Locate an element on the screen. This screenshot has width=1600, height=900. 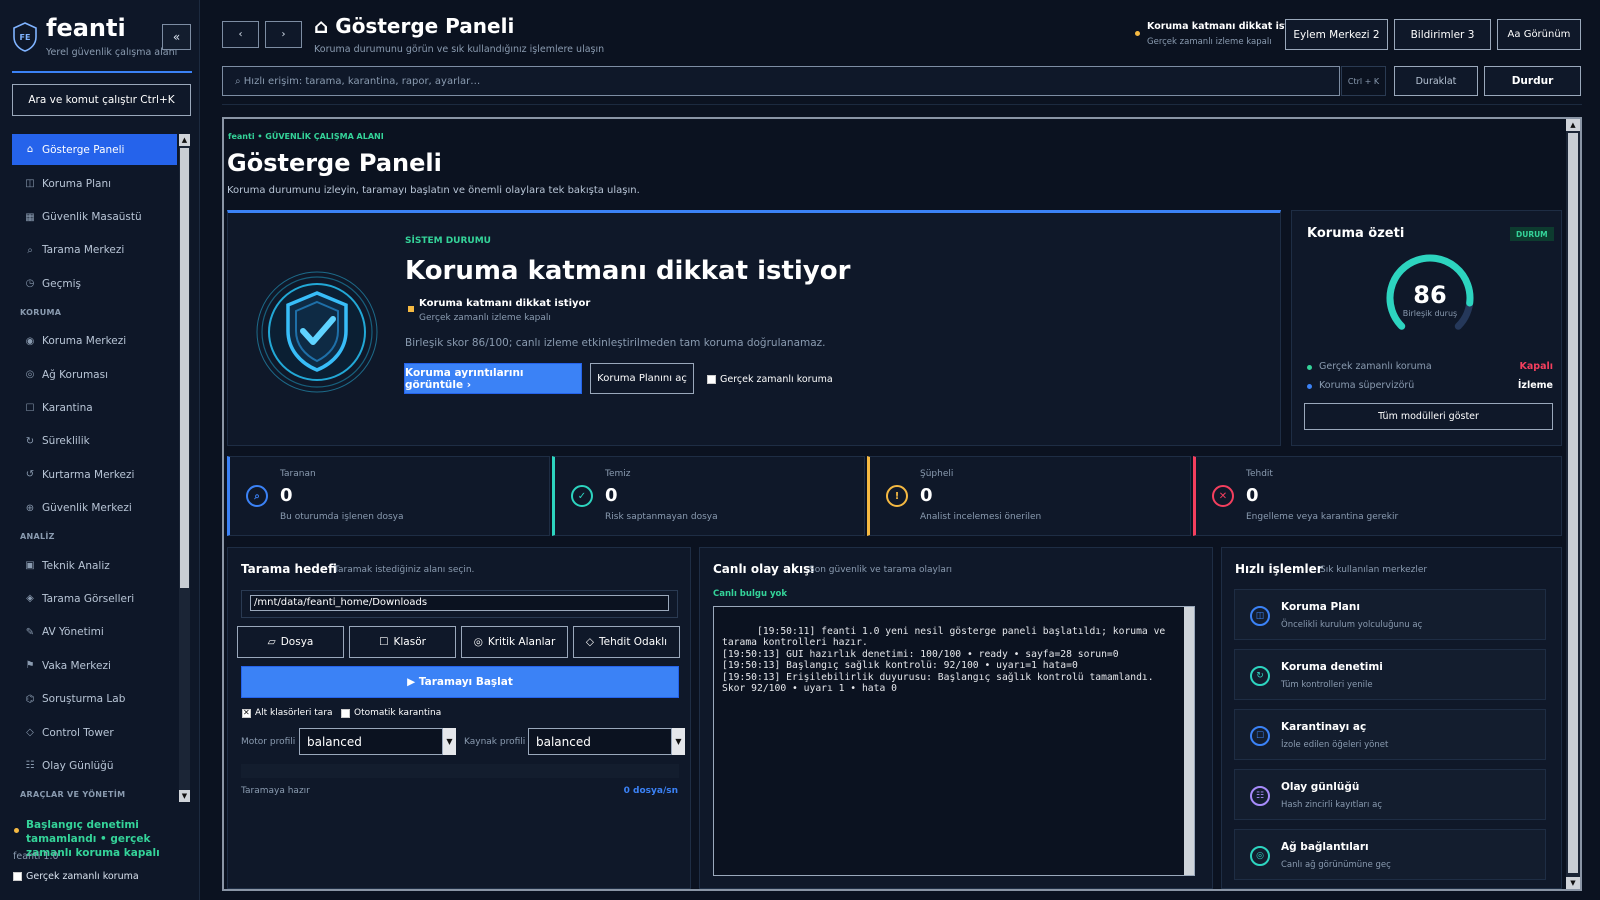
sidebar-item-label: Güvenlik Masaüstü is located at coordinates (92, 217).